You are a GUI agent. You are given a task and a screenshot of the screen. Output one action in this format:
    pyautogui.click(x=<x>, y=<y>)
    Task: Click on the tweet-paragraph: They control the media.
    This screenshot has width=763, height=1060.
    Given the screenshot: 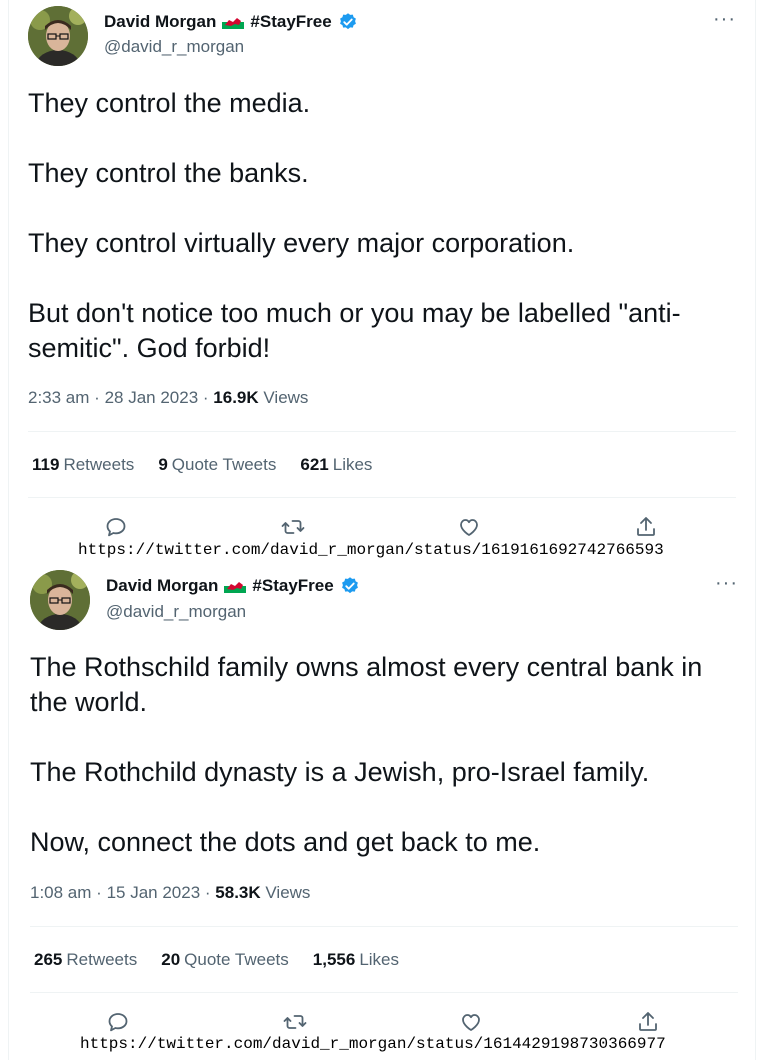 What is the action you would take?
    pyautogui.click(x=169, y=103)
    